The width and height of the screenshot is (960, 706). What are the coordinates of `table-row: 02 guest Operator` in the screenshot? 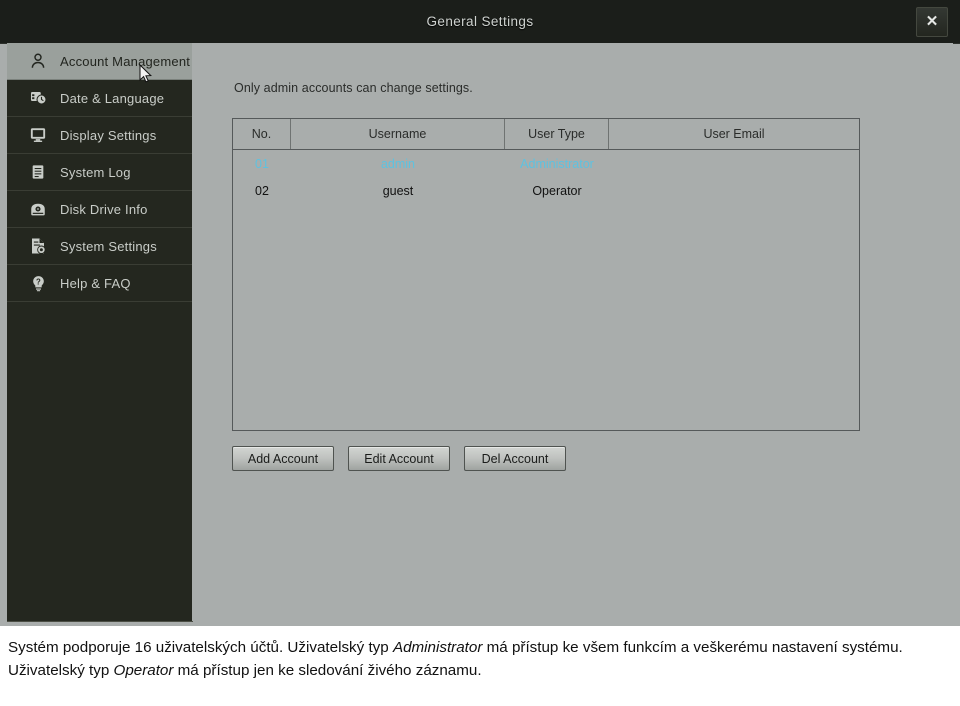 It's located at (546, 190).